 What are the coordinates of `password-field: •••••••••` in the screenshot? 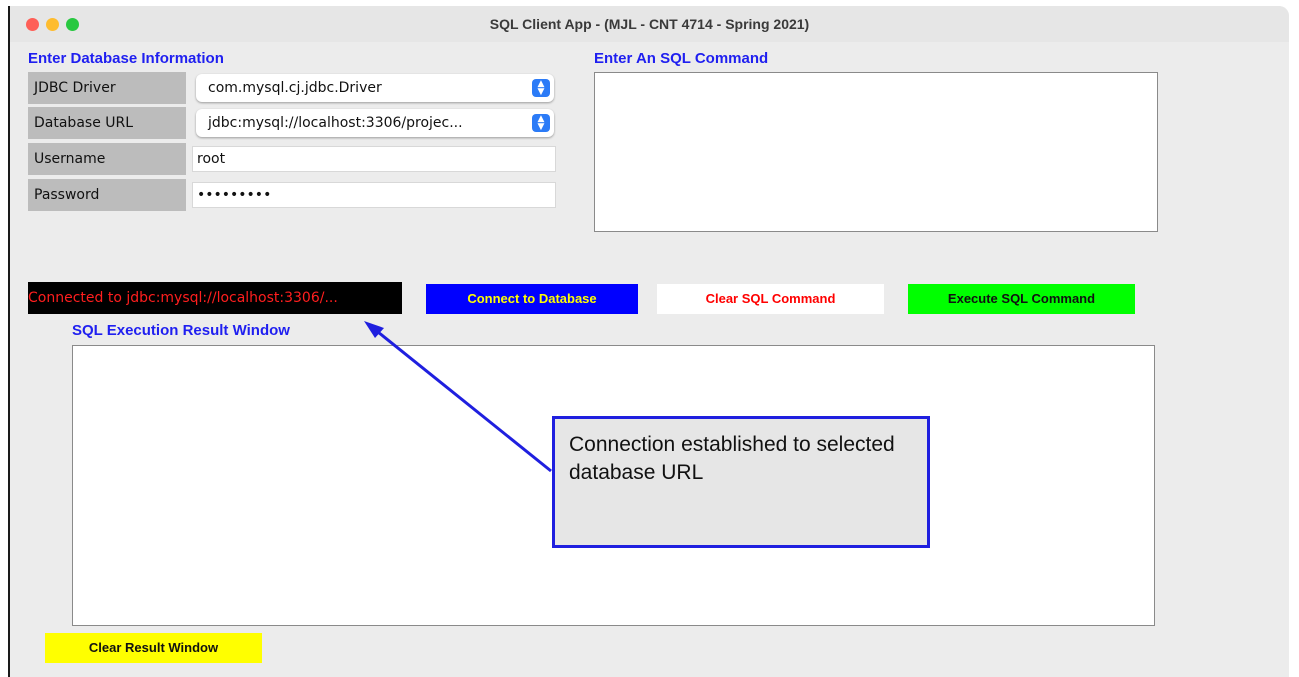 It's located at (374, 195).